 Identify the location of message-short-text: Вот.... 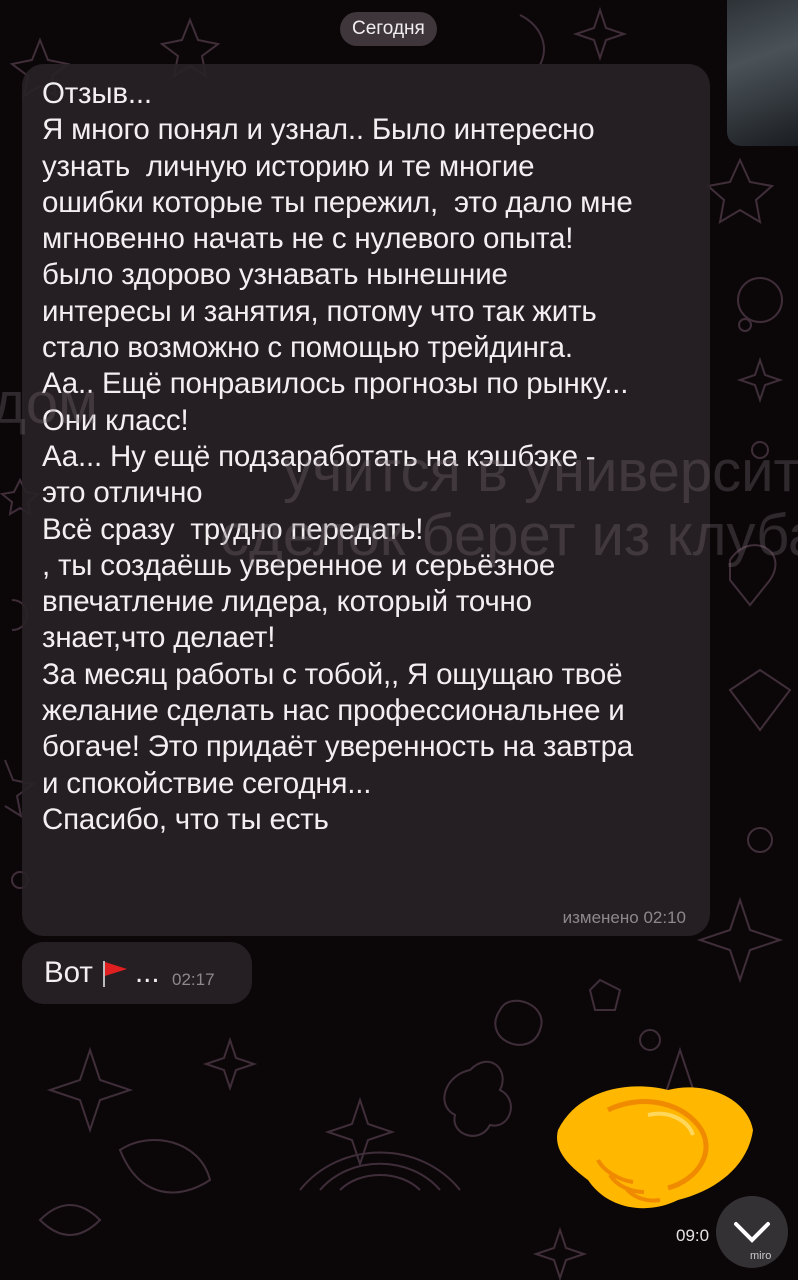
(102, 973).